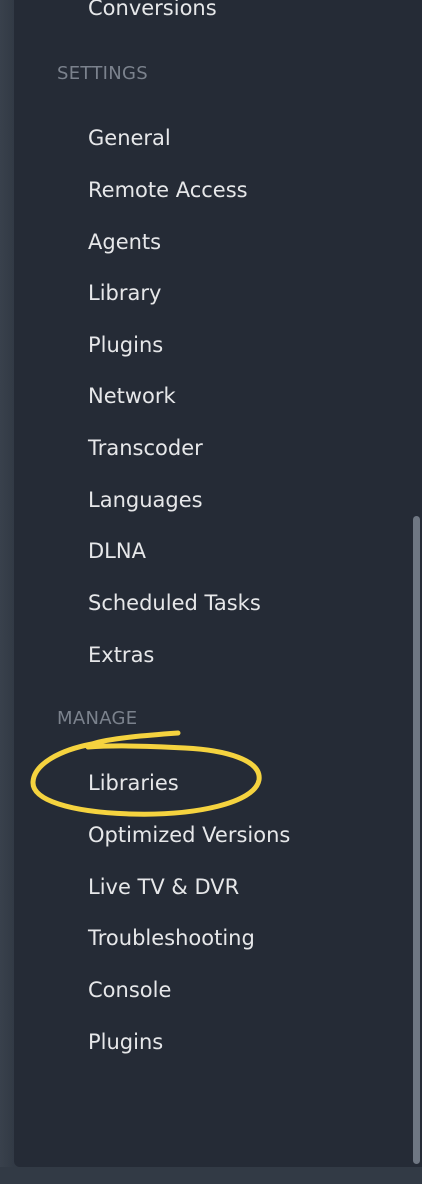 The image size is (422, 1184). I want to click on sidebar-item-libraries: Libraries, so click(133, 783).